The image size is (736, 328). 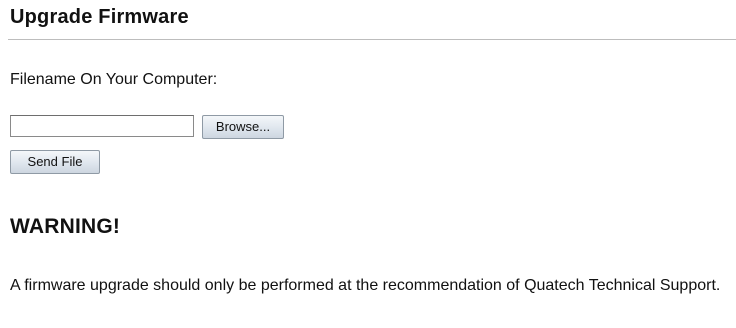 What do you see at coordinates (372, 39) in the screenshot?
I see `title-divider` at bounding box center [372, 39].